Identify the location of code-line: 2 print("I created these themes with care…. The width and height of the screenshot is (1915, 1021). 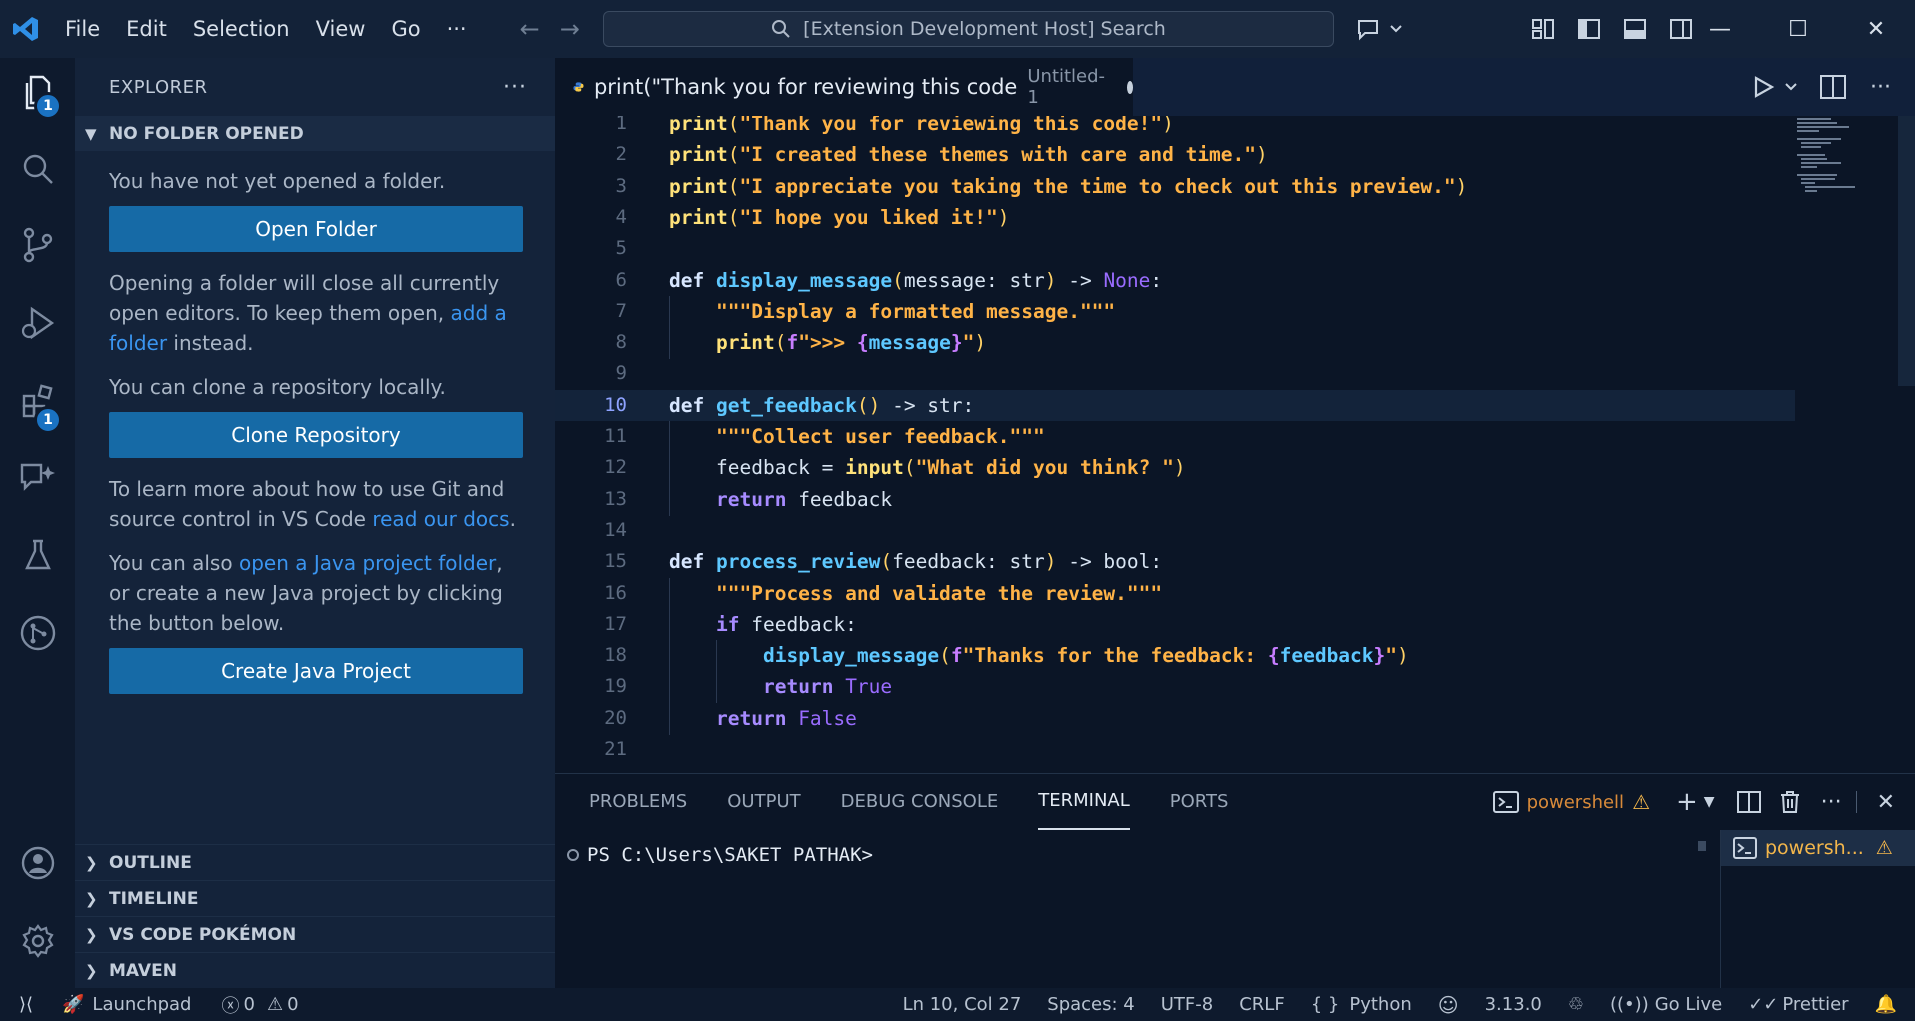
(1175, 154).